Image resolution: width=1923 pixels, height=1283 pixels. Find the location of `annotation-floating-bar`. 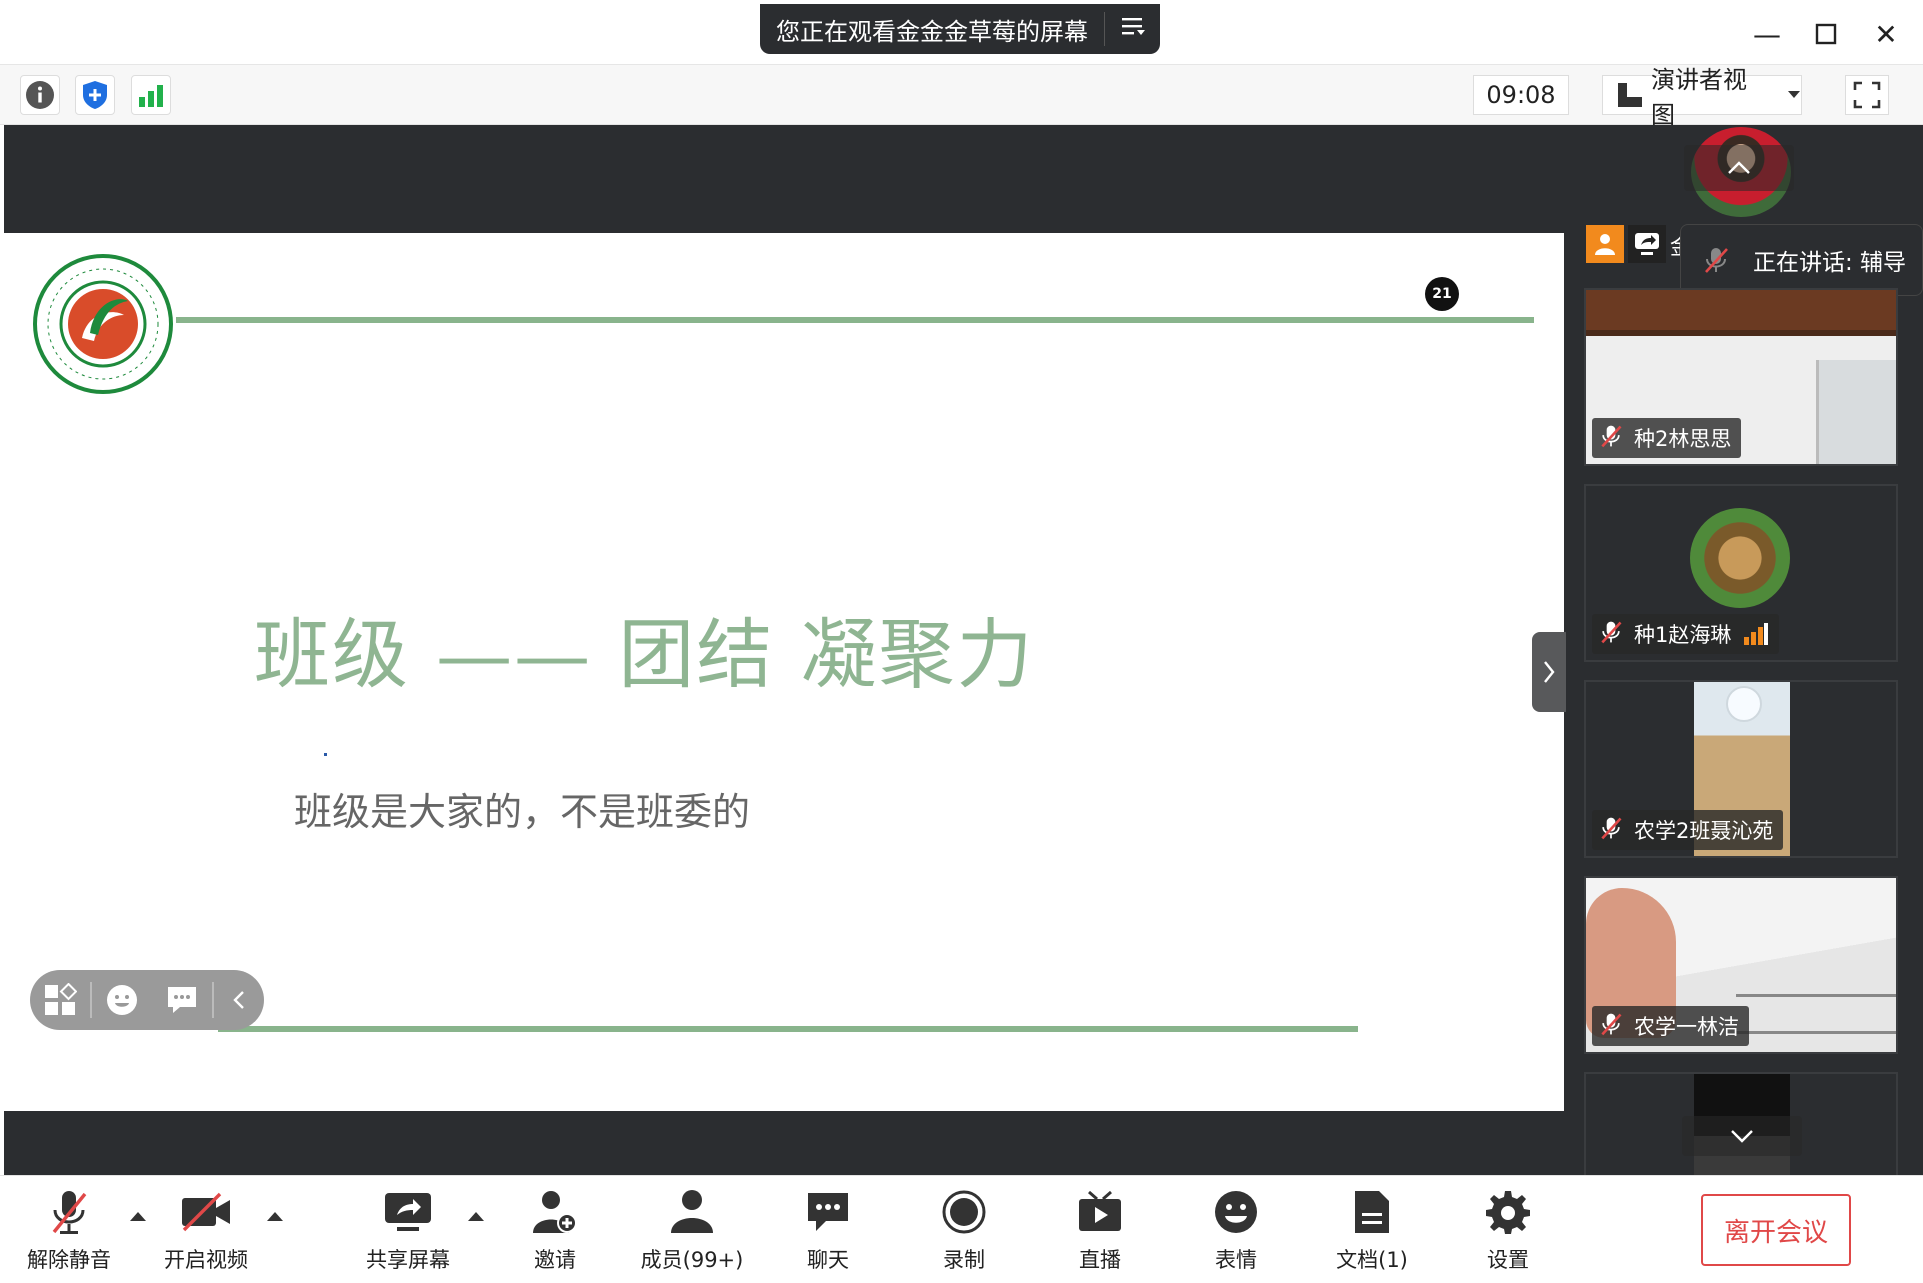

annotation-floating-bar is located at coordinates (147, 1000).